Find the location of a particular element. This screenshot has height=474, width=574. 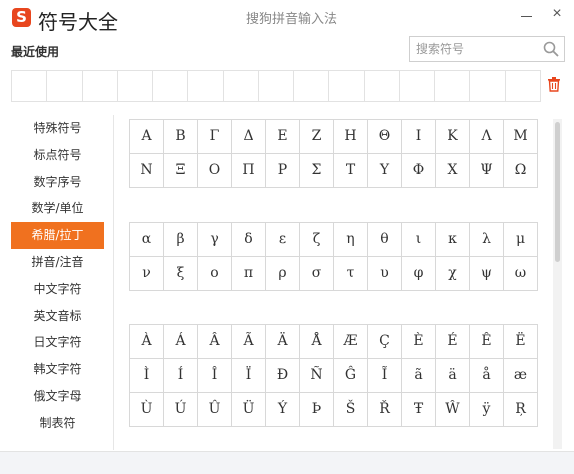

sidebar-item-4: 希腊/拉丁 is located at coordinates (57, 235).